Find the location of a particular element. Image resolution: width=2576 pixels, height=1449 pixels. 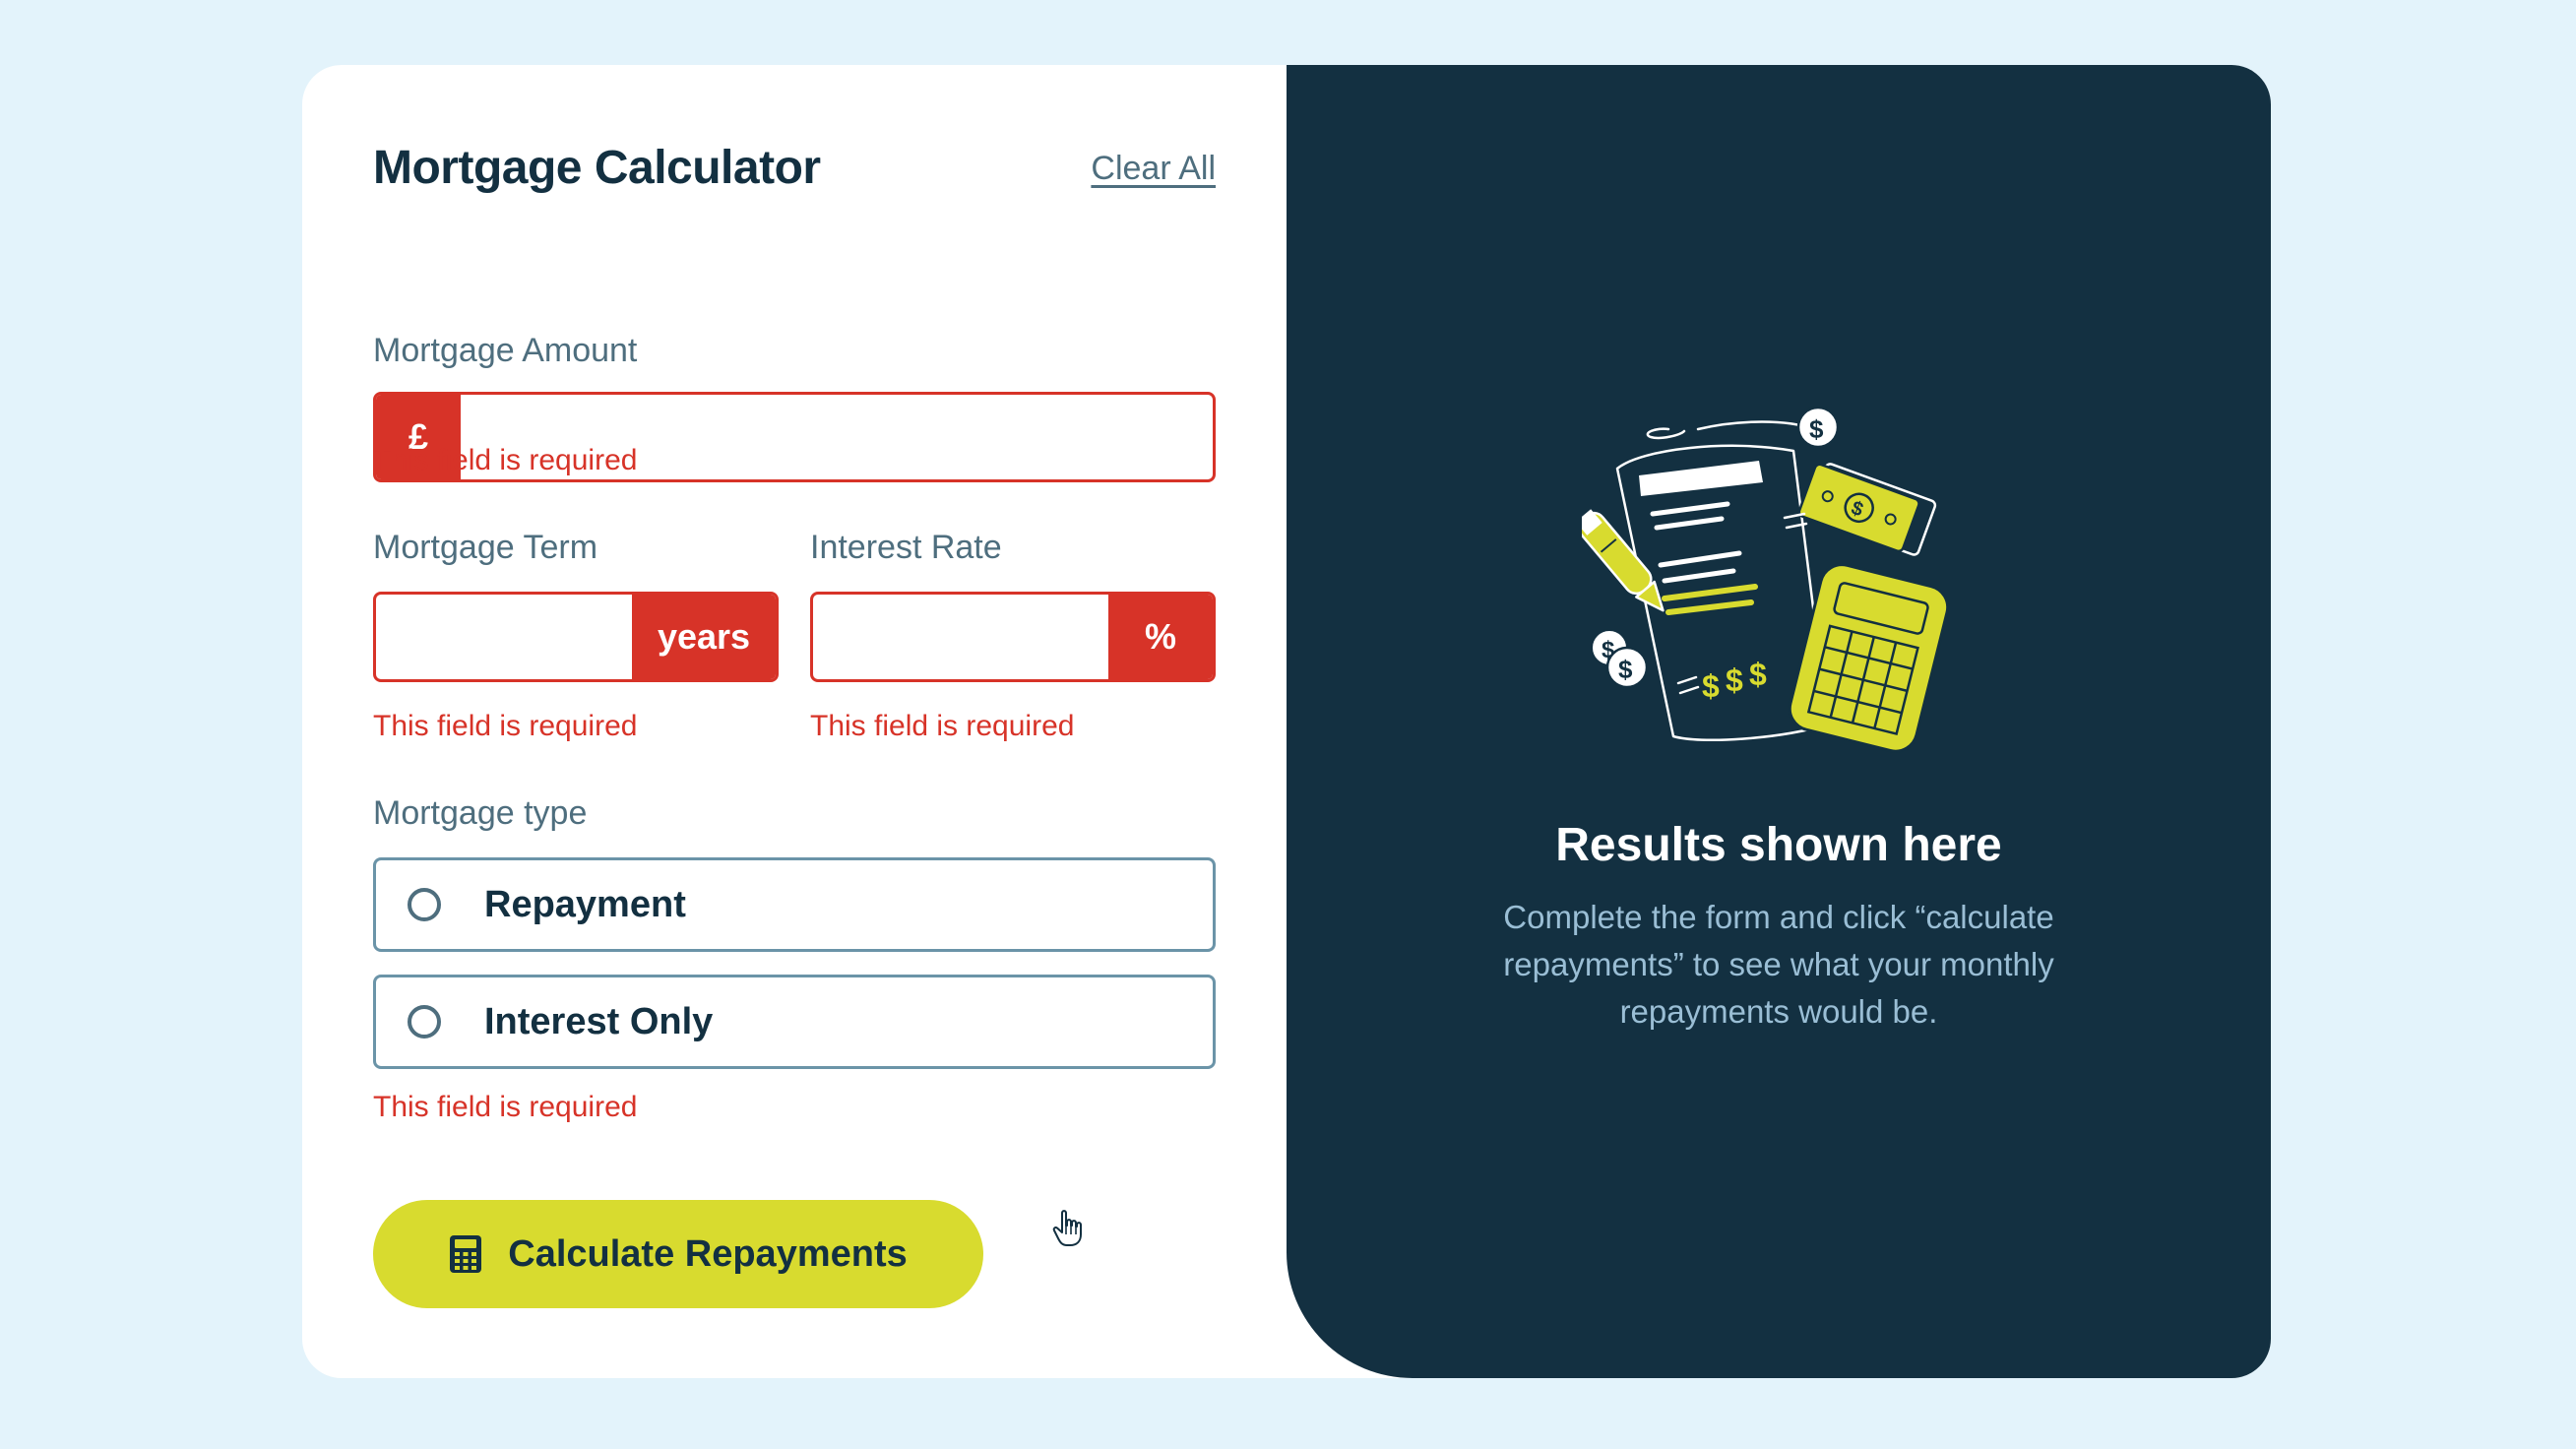

mortgage-term-label: Mortgage Term is located at coordinates (485, 547).